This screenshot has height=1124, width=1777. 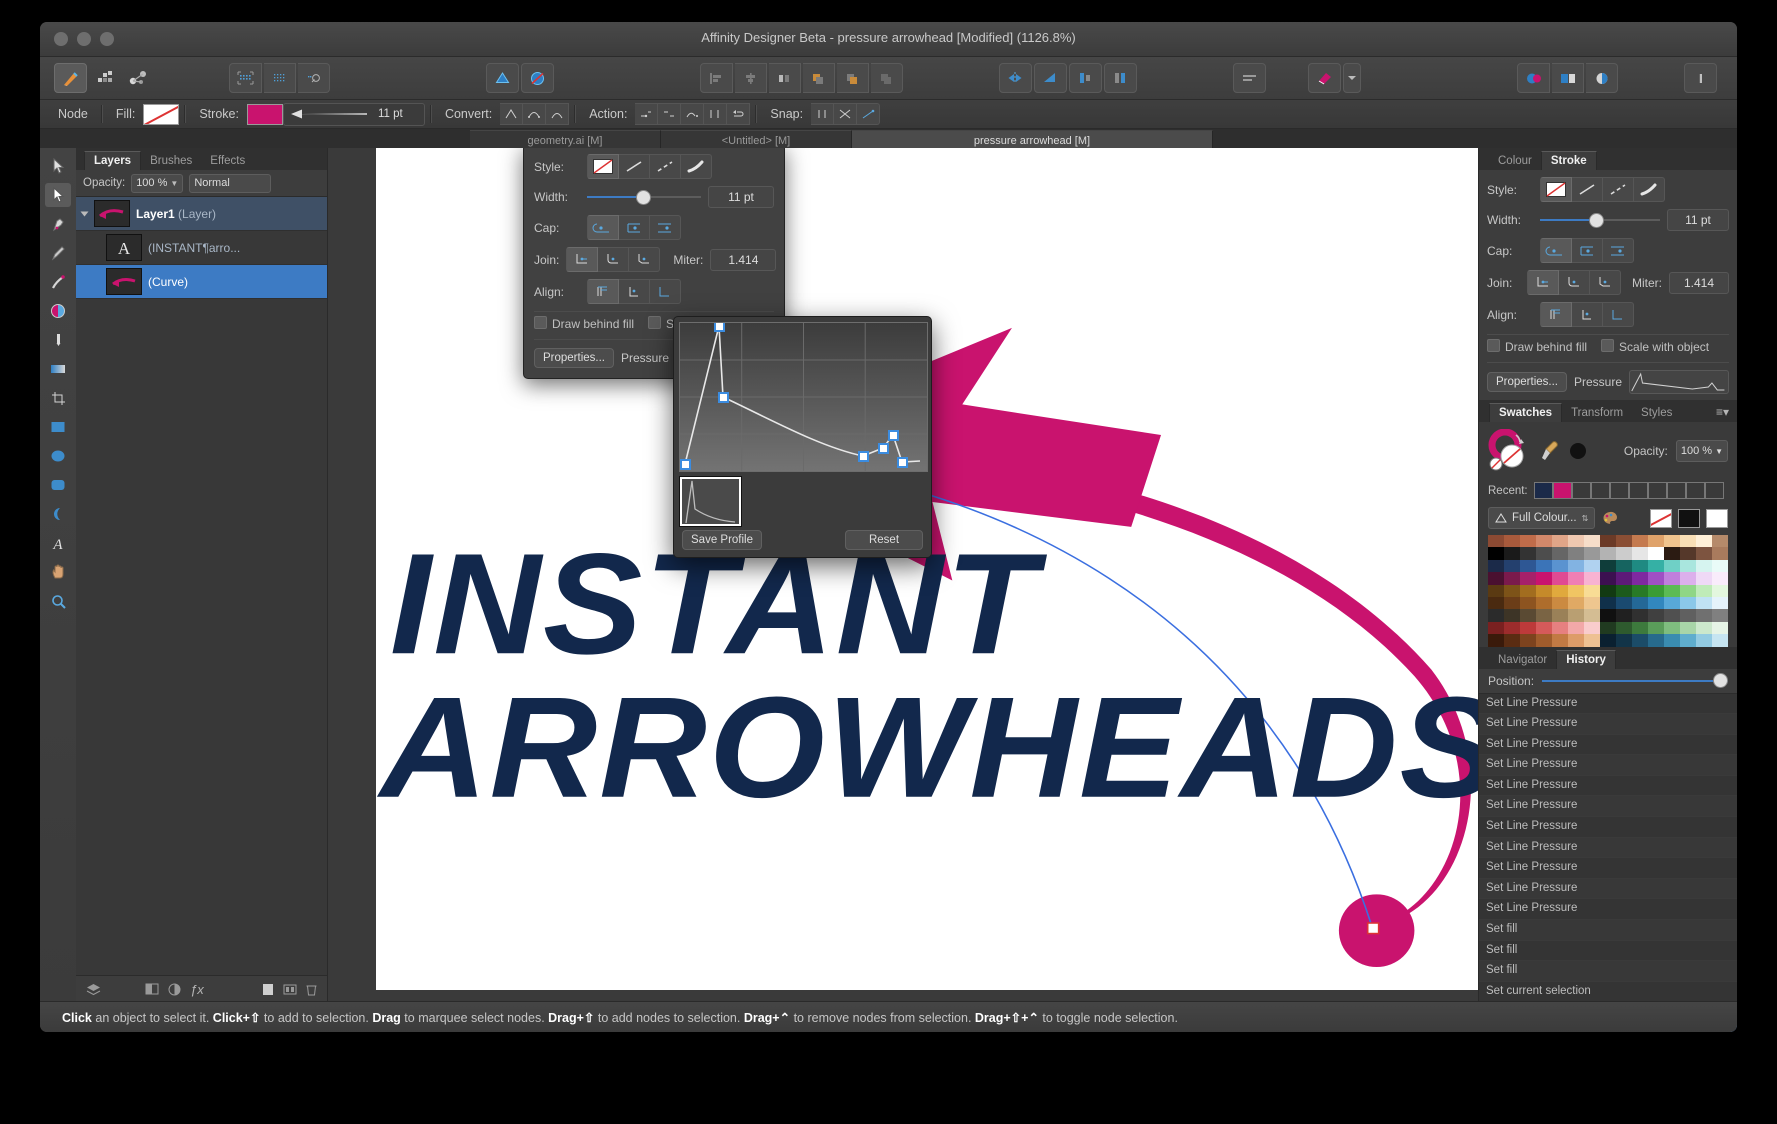 I want to click on close-curve-icon, so click(x=670, y=114).